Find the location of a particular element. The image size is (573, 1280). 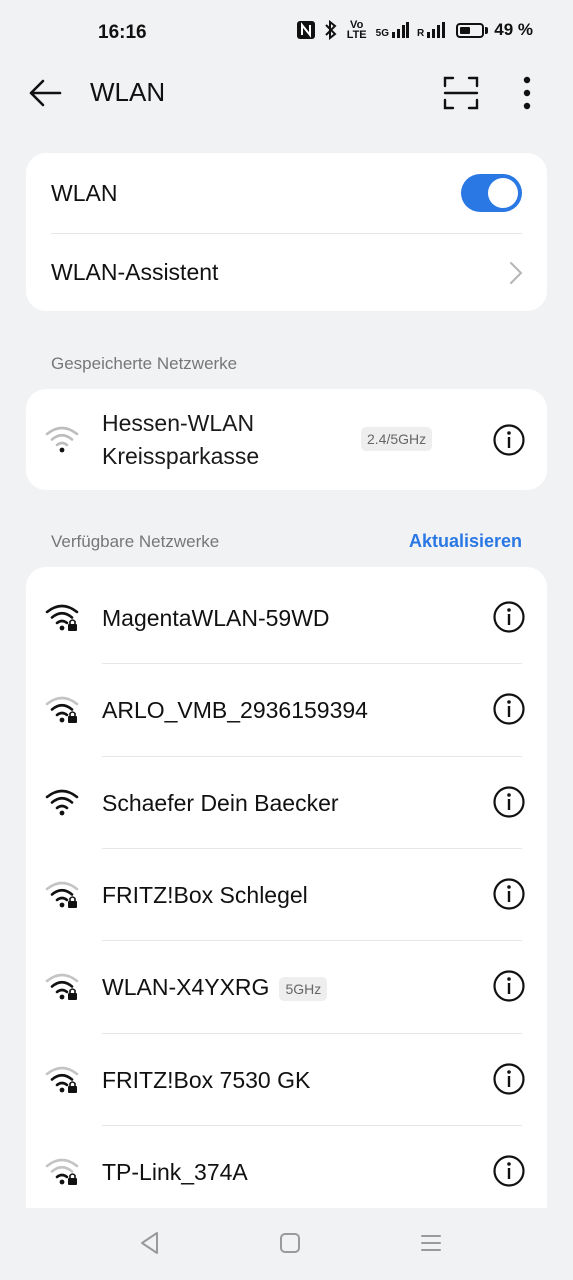

network-row: ARLO_VMB_2936159394 is located at coordinates (286, 709).